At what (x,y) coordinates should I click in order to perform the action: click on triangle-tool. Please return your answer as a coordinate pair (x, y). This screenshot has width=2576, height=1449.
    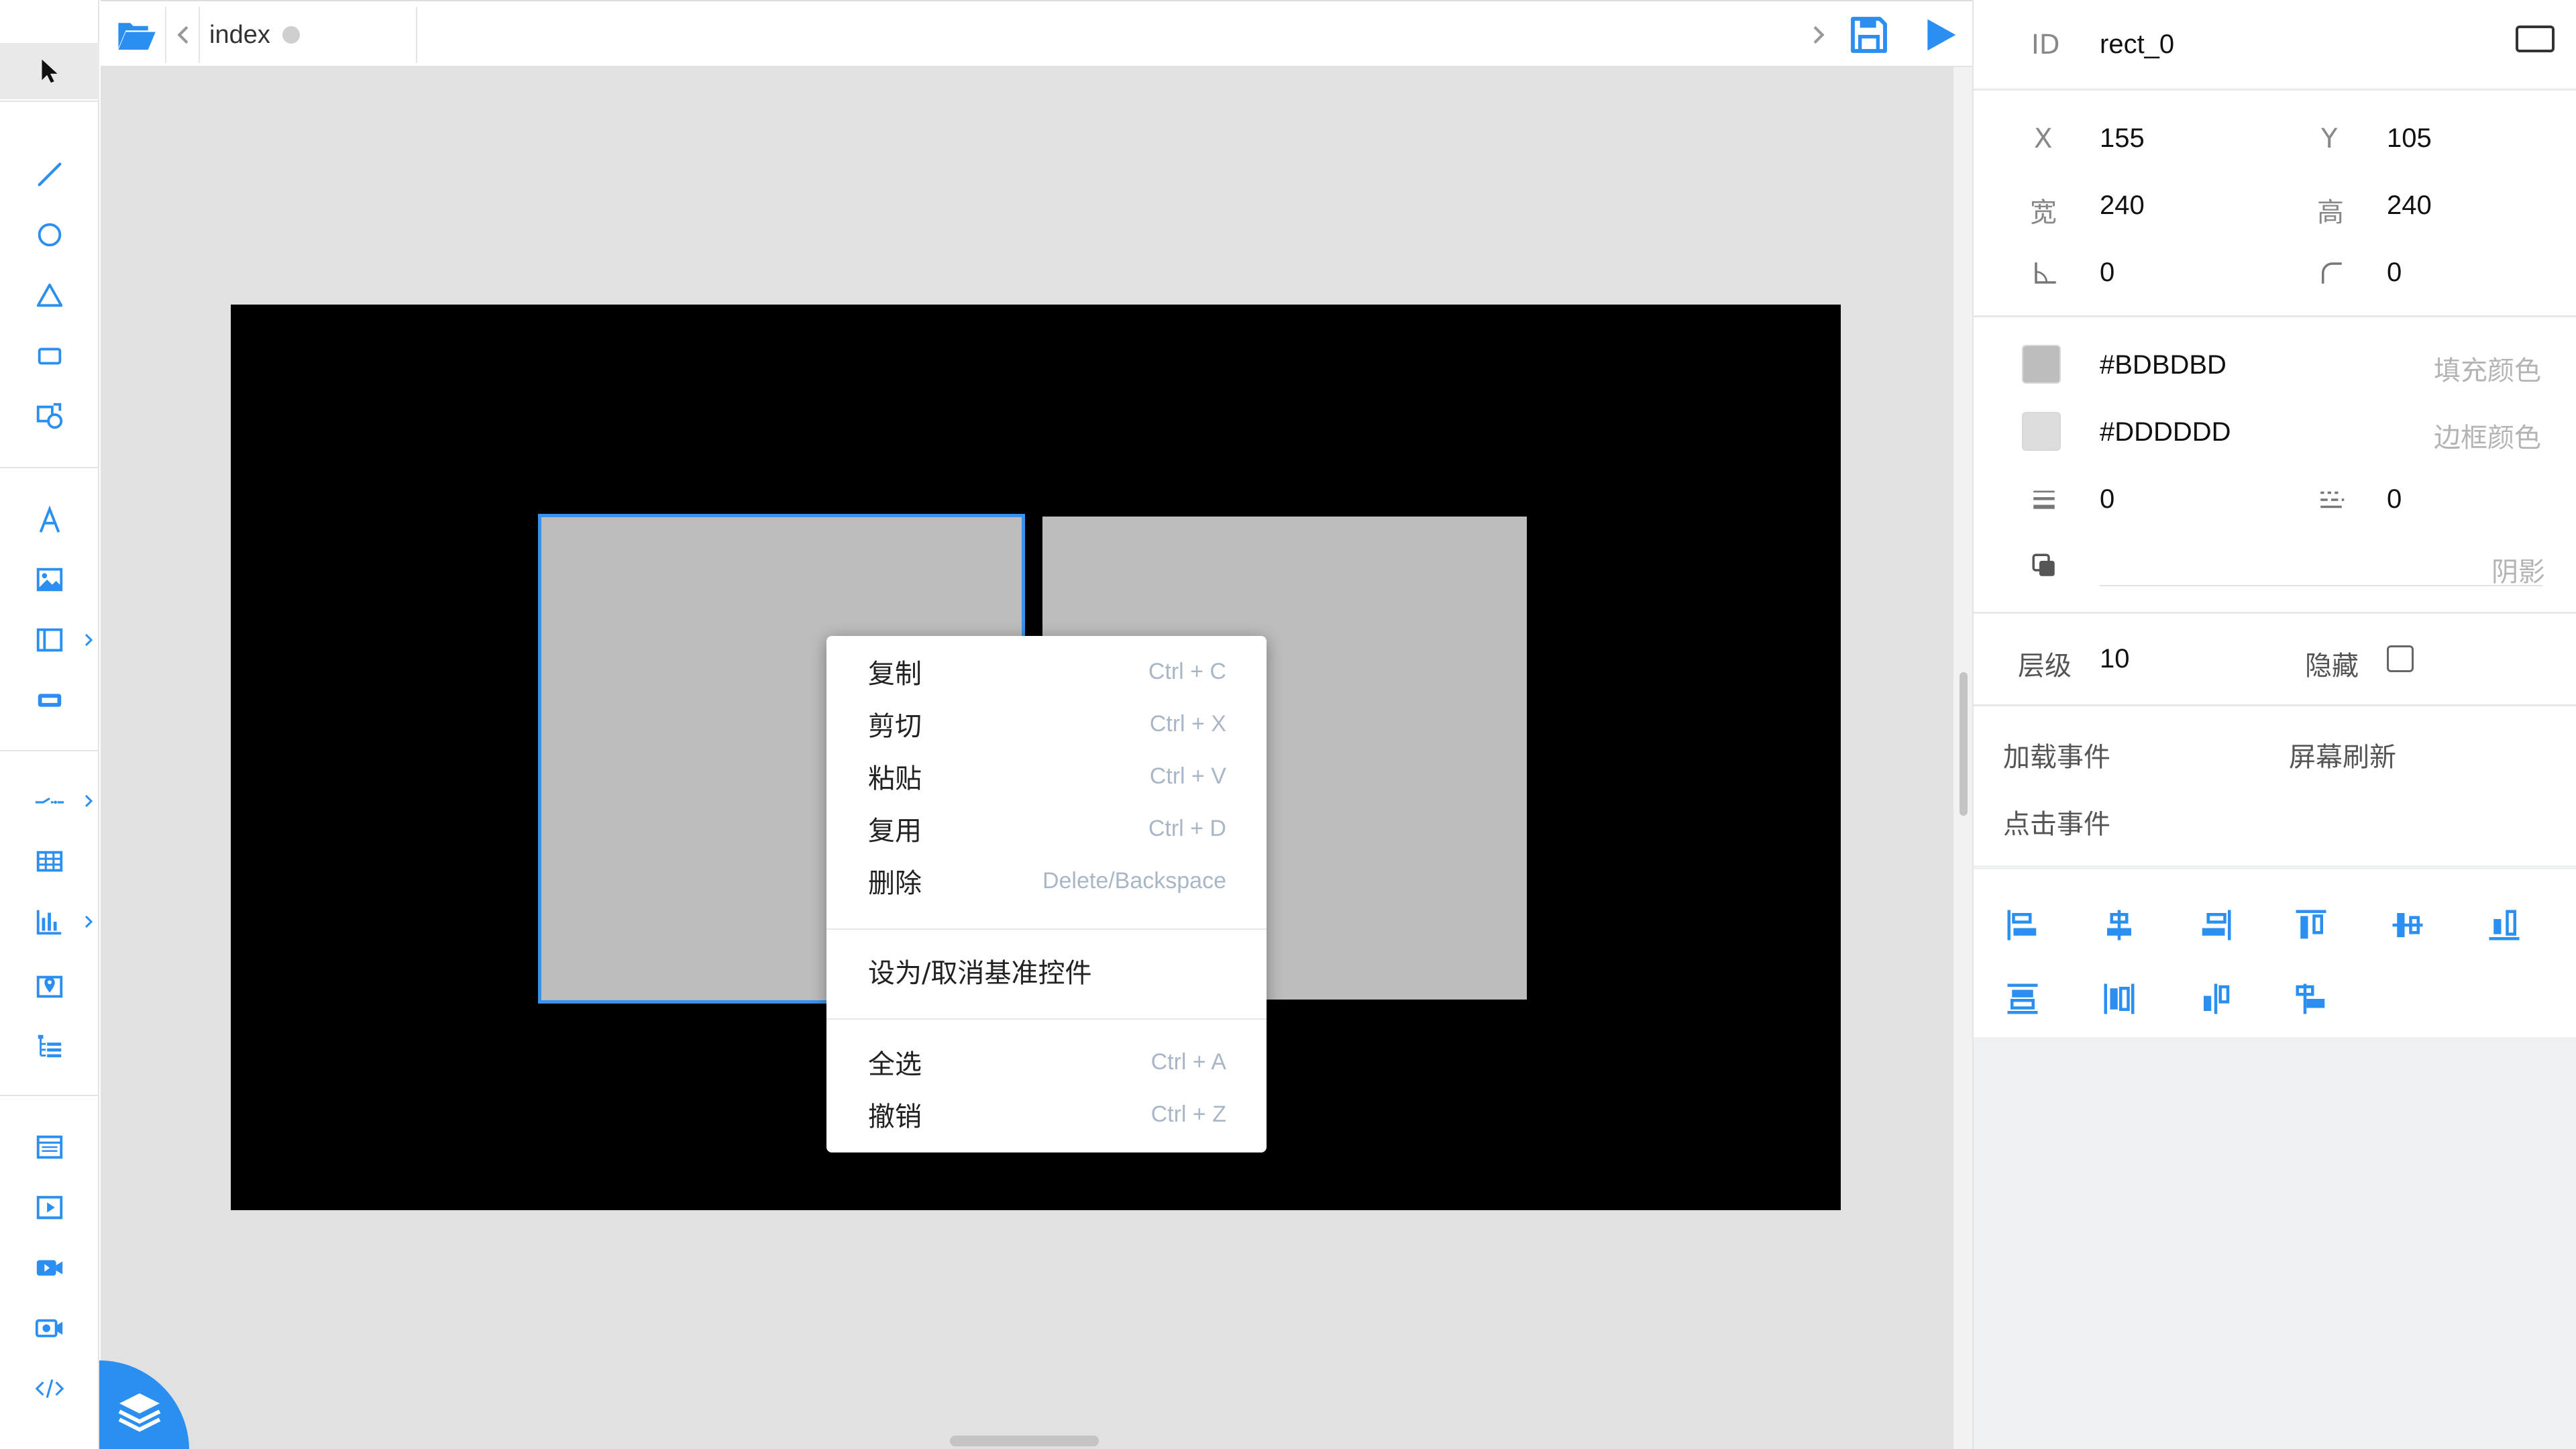
    Looking at the image, I should click on (49, 295).